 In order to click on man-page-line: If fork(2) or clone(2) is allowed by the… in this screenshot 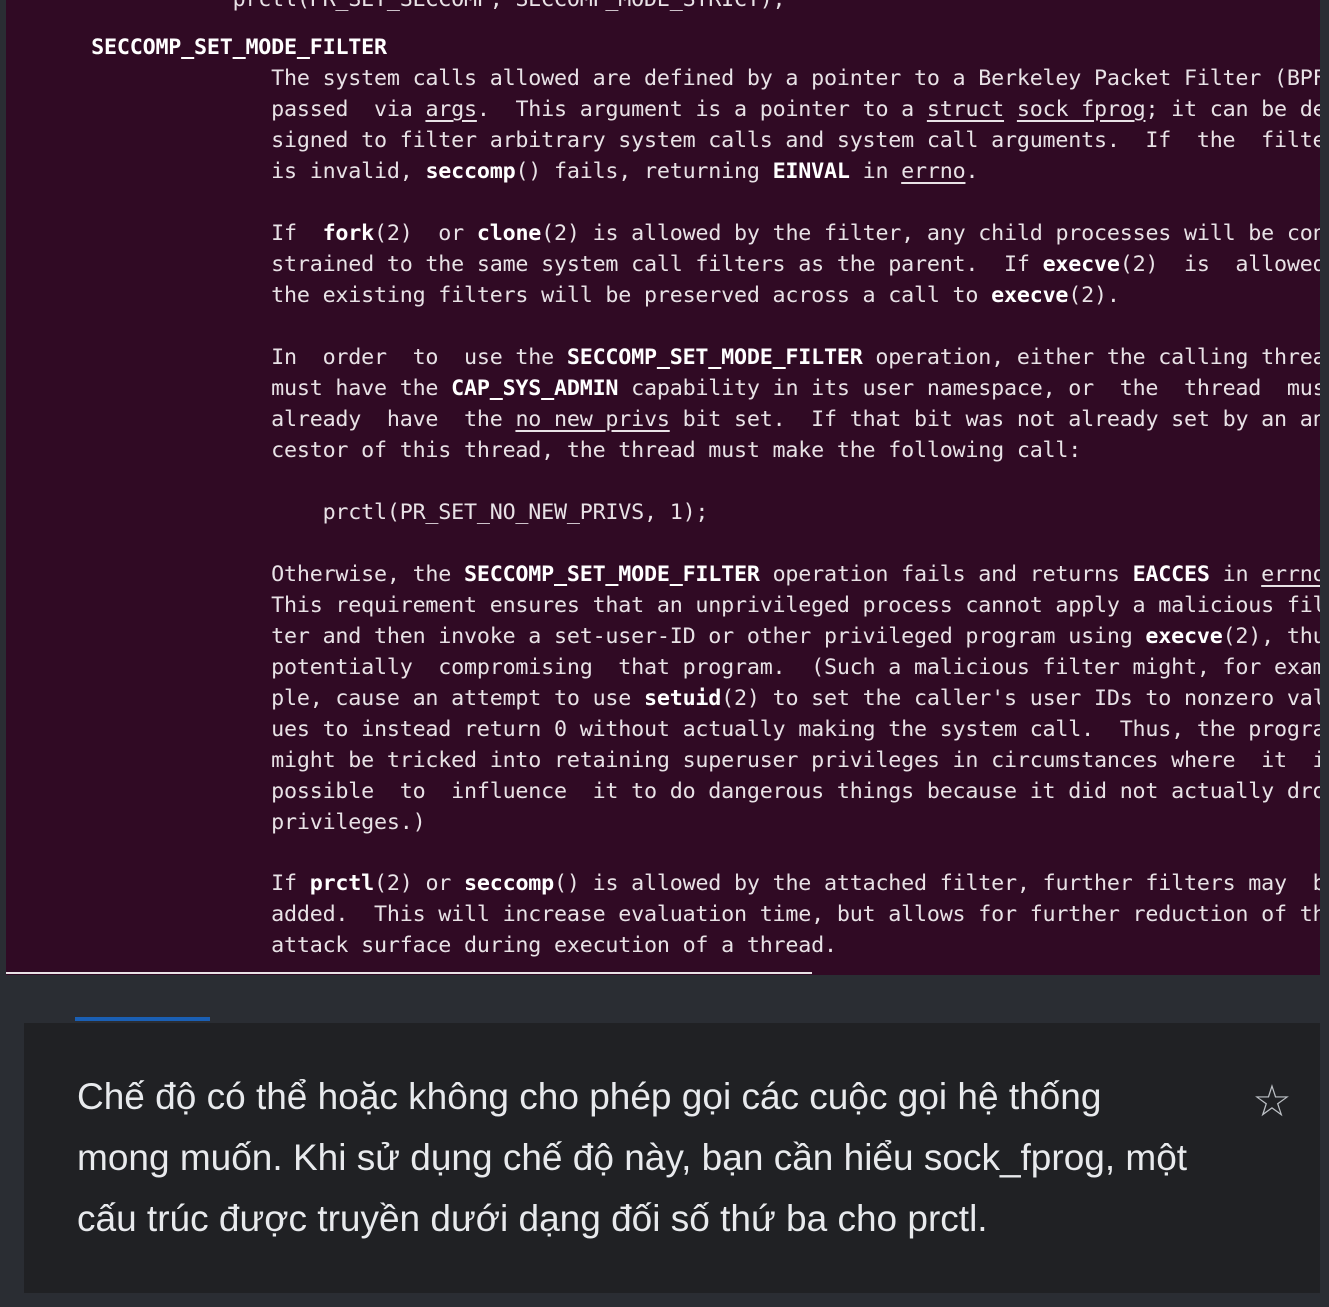, I will do `click(667, 233)`.